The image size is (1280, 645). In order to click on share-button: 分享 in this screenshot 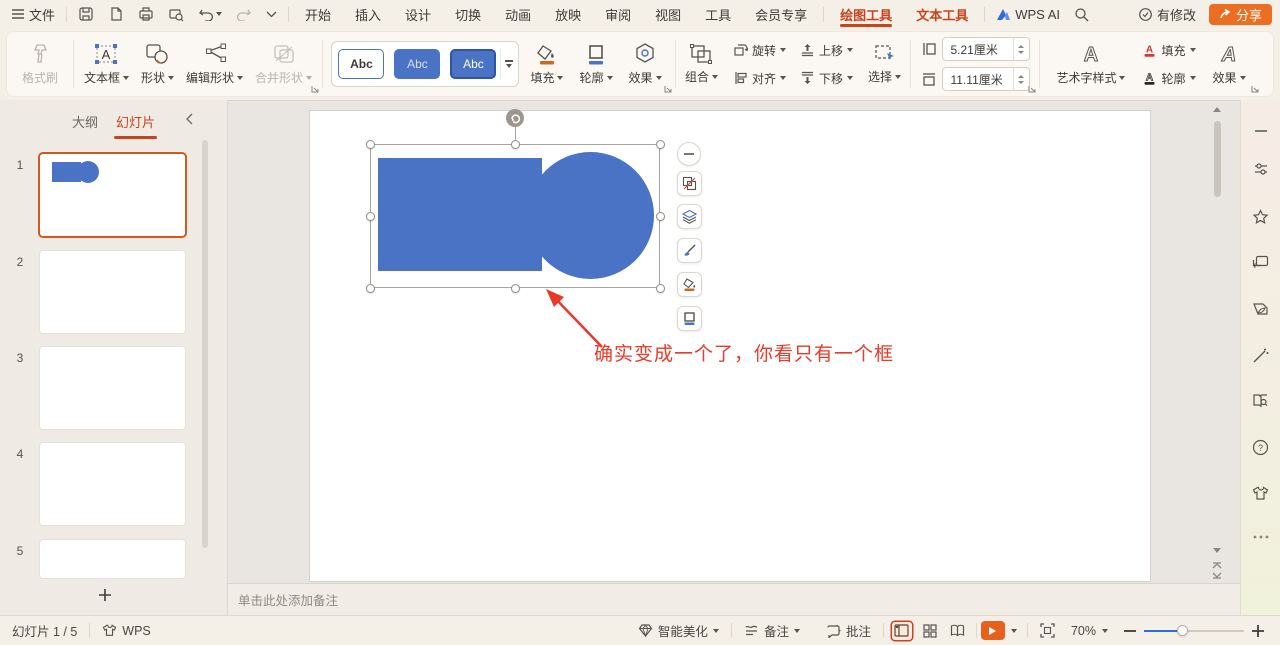, I will do `click(1240, 14)`.